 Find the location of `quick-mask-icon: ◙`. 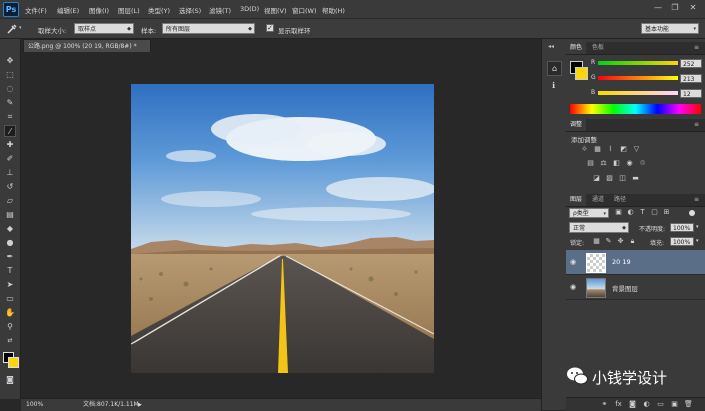

quick-mask-icon: ◙ is located at coordinates (10, 380).